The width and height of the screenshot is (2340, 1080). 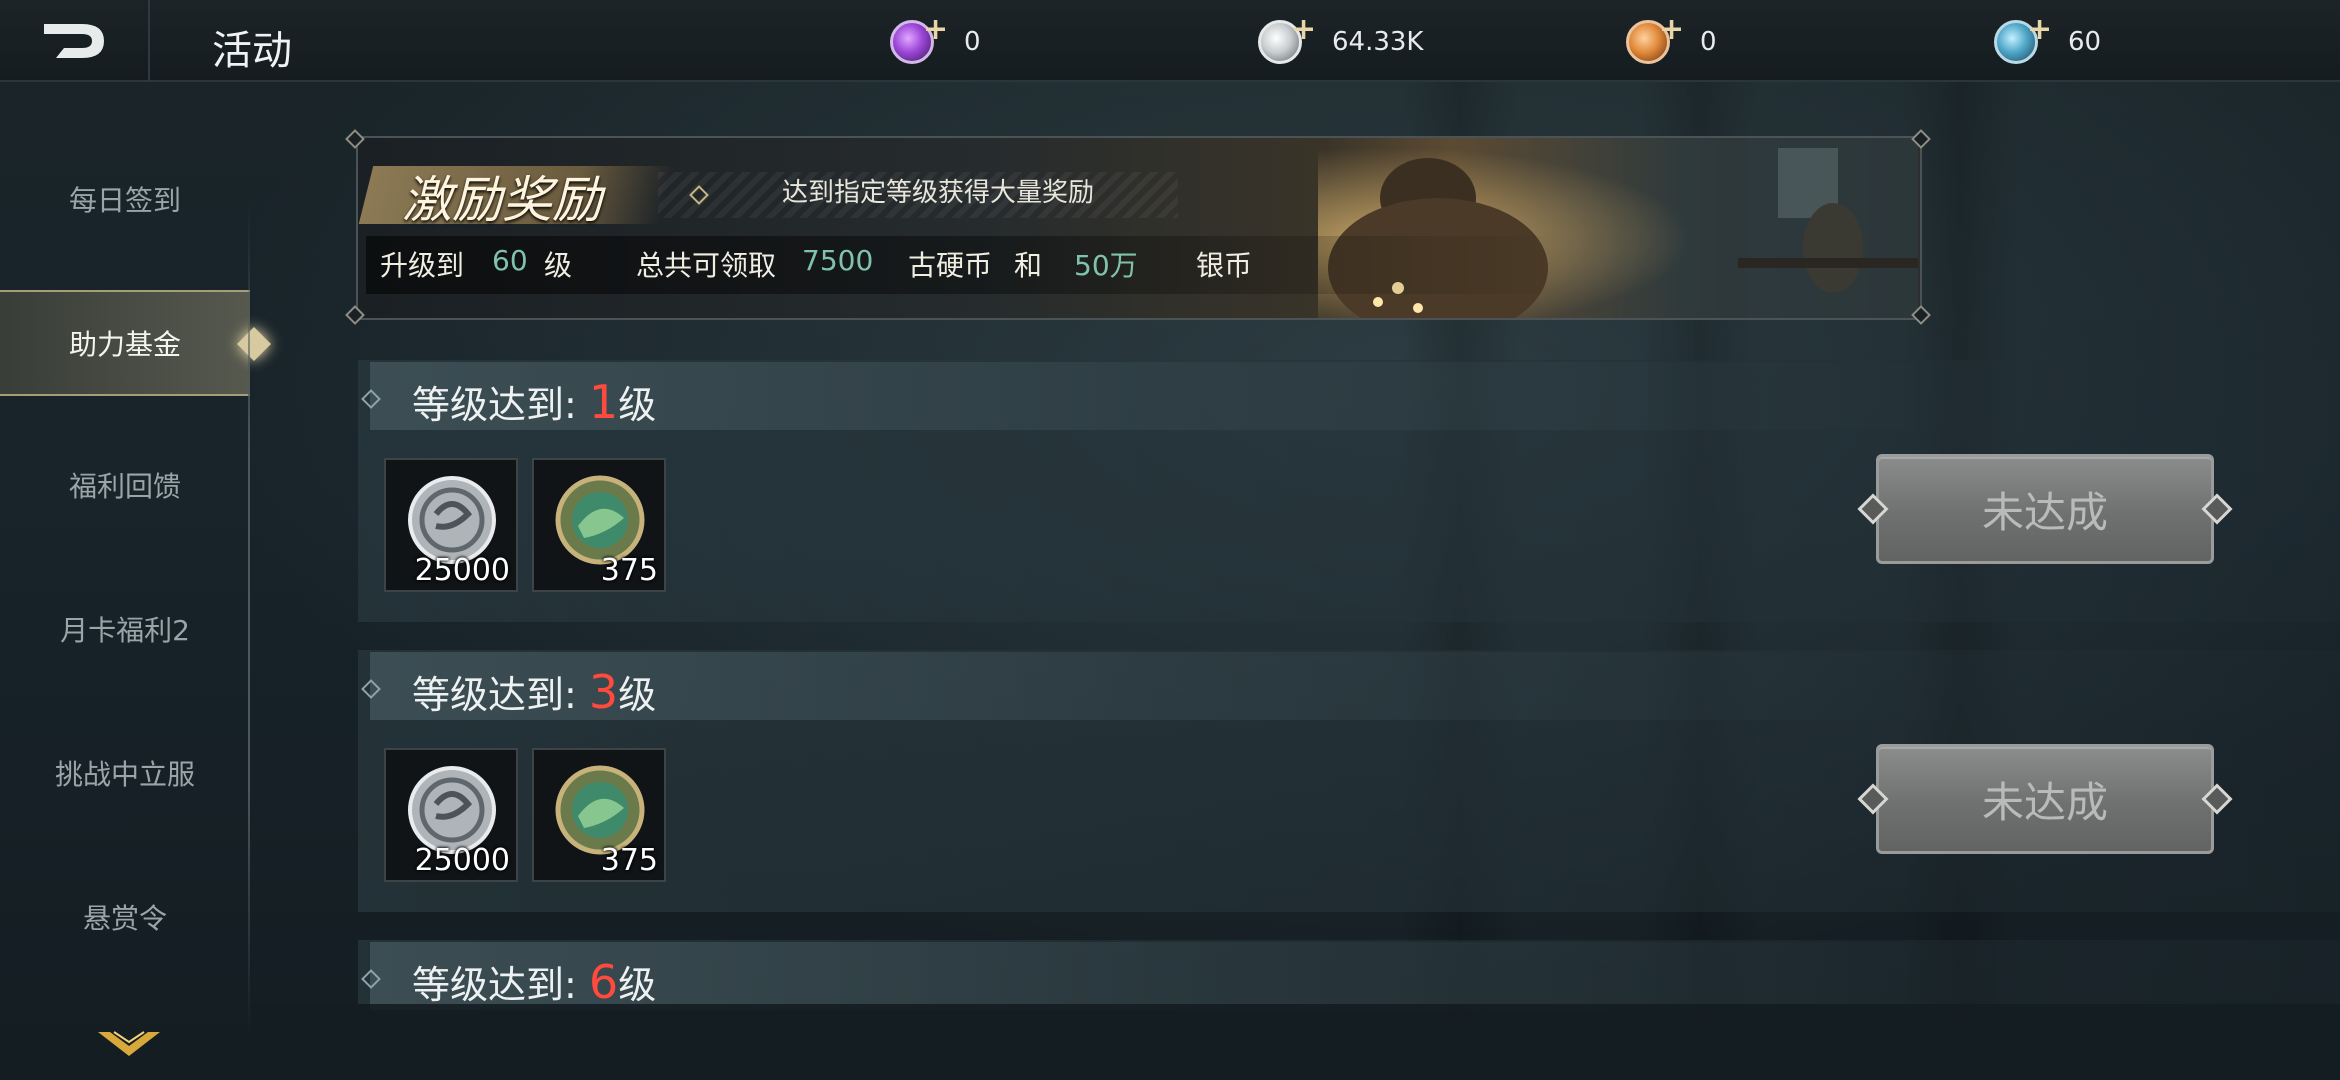 I want to click on level-title: 等级达到: 1级, so click(x=534, y=401).